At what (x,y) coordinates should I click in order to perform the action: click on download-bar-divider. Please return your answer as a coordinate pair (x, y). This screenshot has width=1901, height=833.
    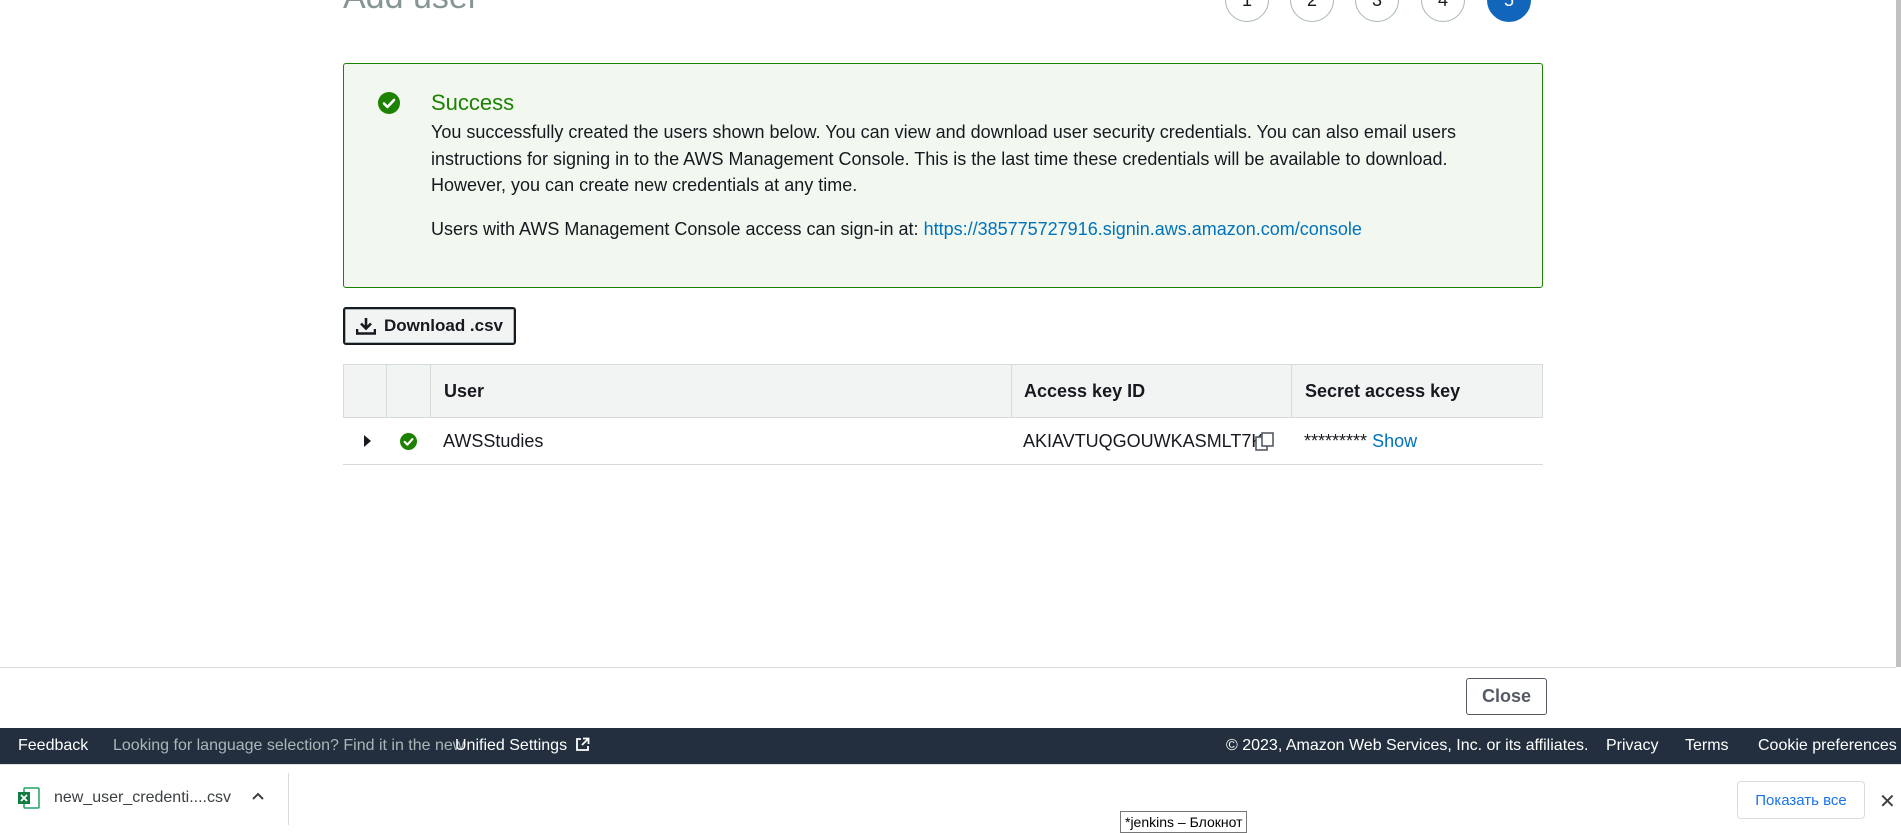
    Looking at the image, I should click on (288, 799).